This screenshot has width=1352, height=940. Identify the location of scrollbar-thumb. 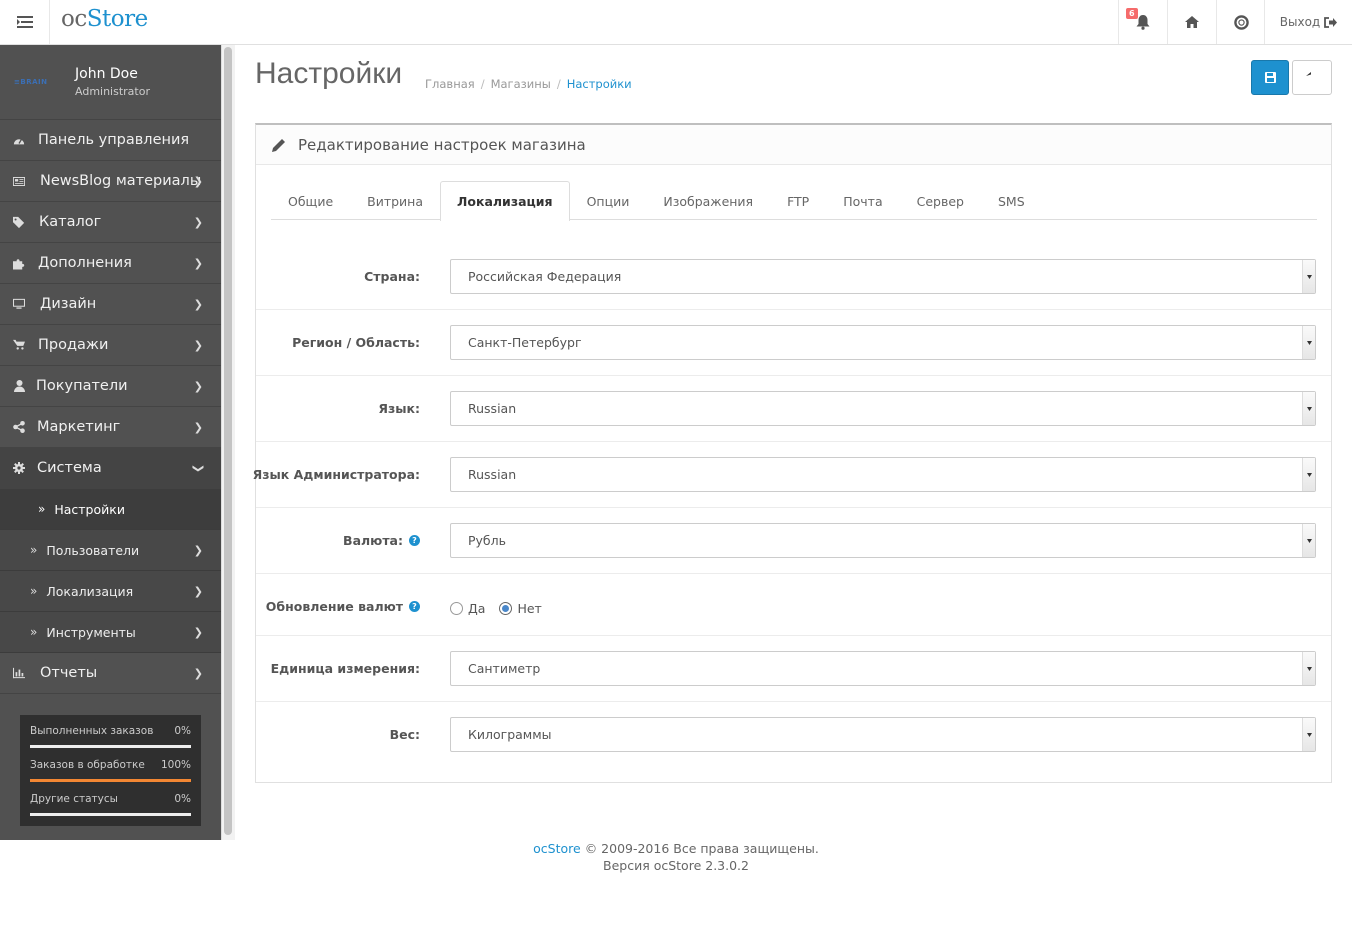
(228, 441).